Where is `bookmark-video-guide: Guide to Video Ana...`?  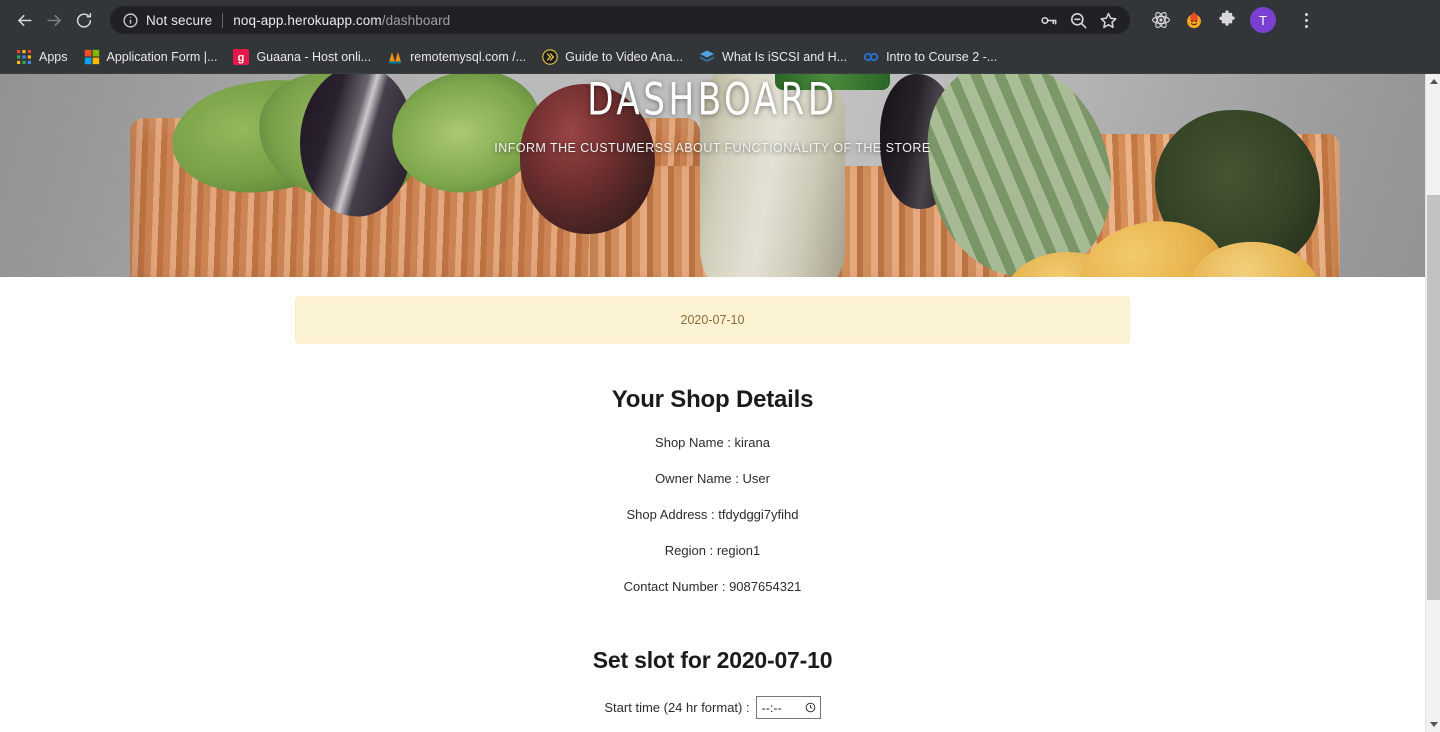
bookmark-video-guide: Guide to Video Ana... is located at coordinates (612, 57).